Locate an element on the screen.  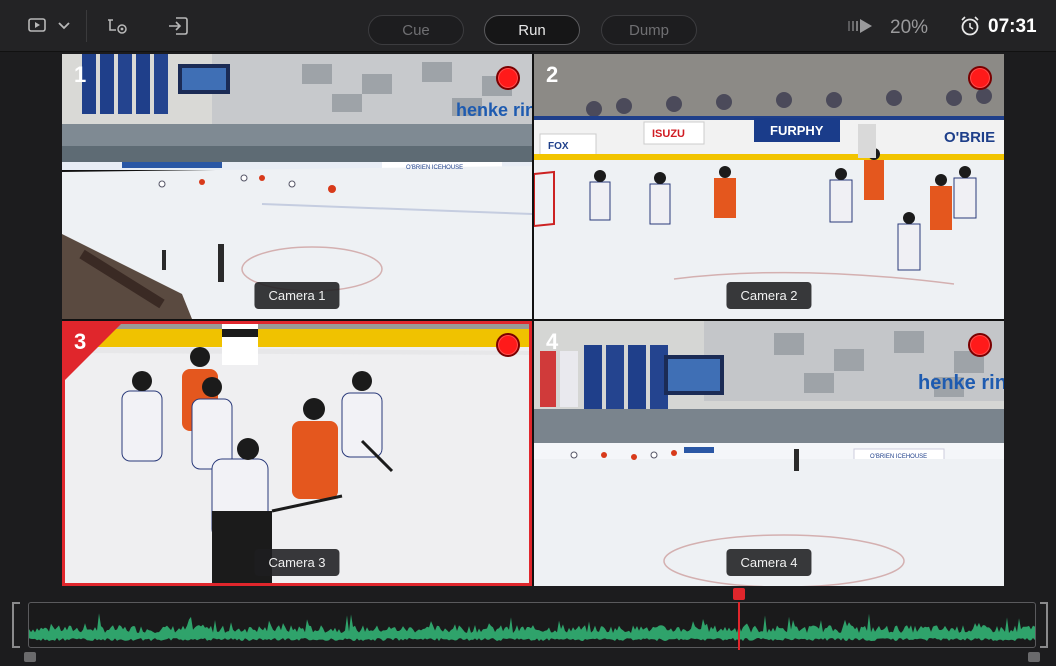
cue-button: Cue is located at coordinates (416, 30).